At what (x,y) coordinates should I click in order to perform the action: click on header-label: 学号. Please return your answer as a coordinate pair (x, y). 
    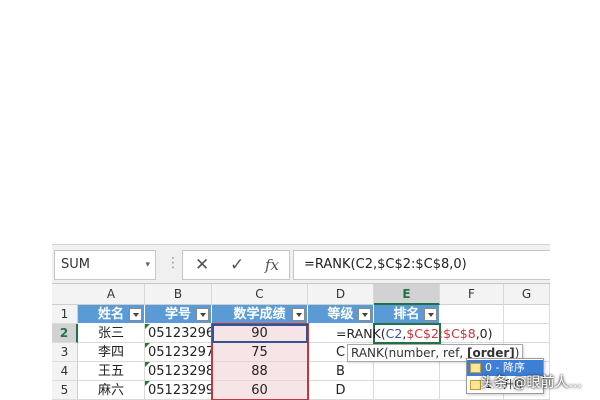
    Looking at the image, I should click on (177, 314).